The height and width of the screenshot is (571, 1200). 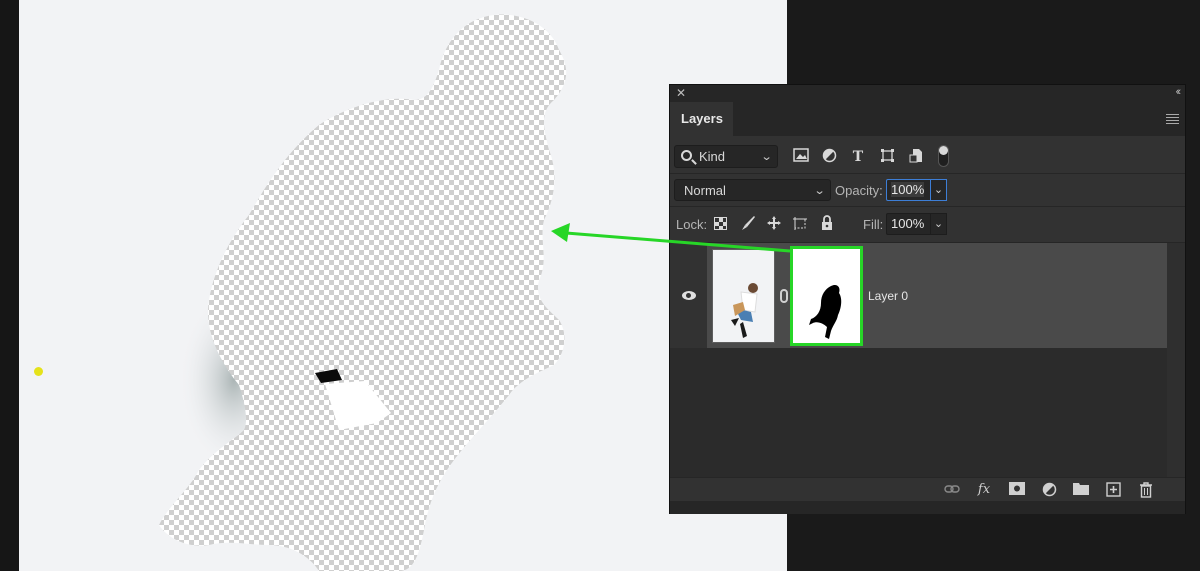 I want to click on panel-resize-bar, so click(x=927, y=507).